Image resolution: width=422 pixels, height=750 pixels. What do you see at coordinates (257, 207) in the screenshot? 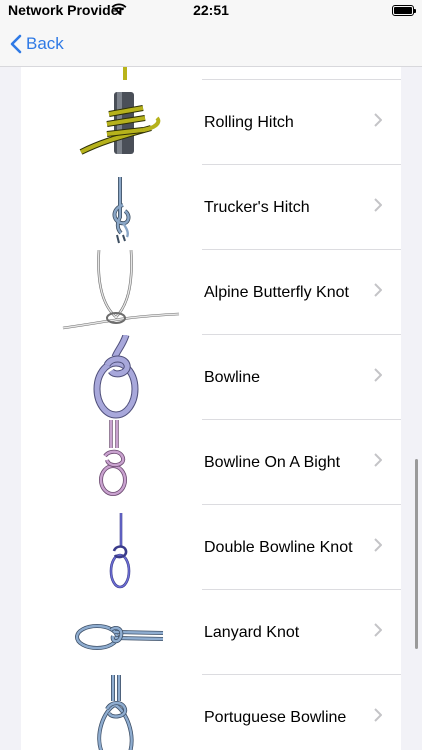
I see `knot-name: Trucker's Hitch` at bounding box center [257, 207].